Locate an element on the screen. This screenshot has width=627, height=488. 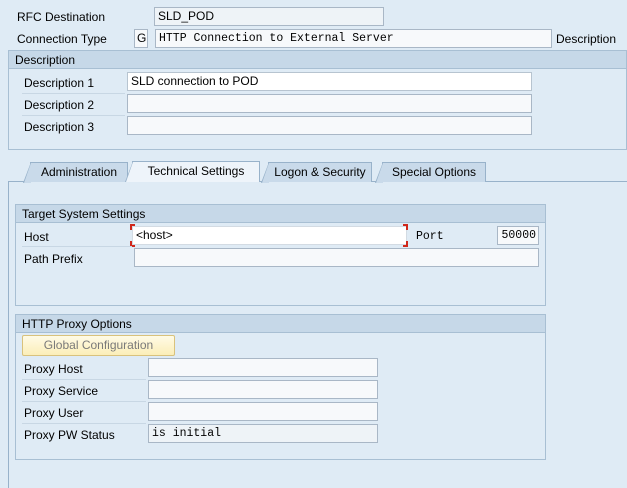
description-2-field is located at coordinates (329, 103).